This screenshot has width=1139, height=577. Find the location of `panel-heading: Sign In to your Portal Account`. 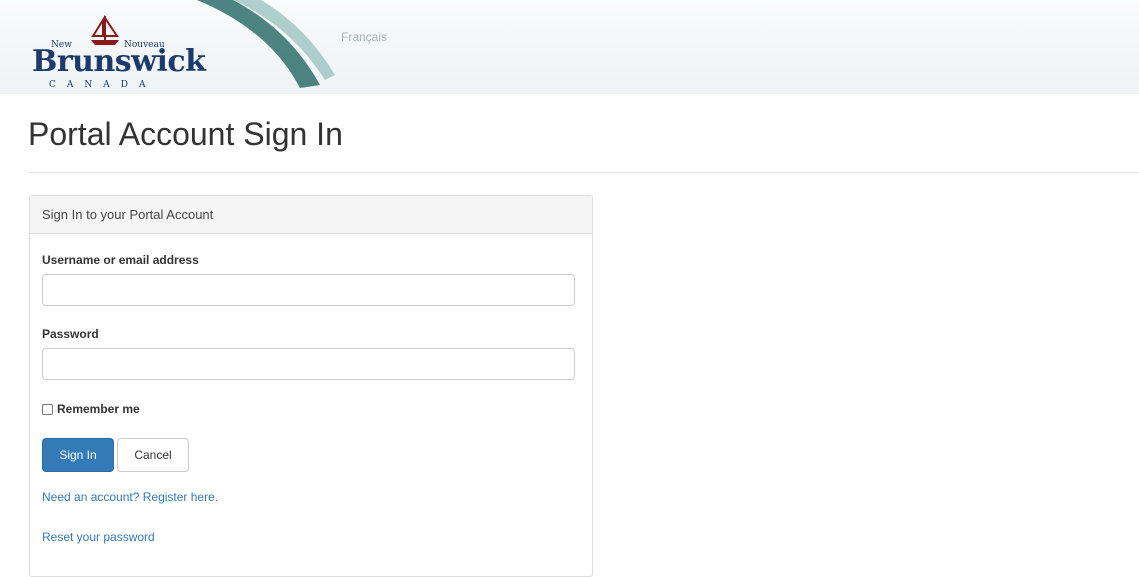

panel-heading: Sign In to your Portal Account is located at coordinates (311, 215).